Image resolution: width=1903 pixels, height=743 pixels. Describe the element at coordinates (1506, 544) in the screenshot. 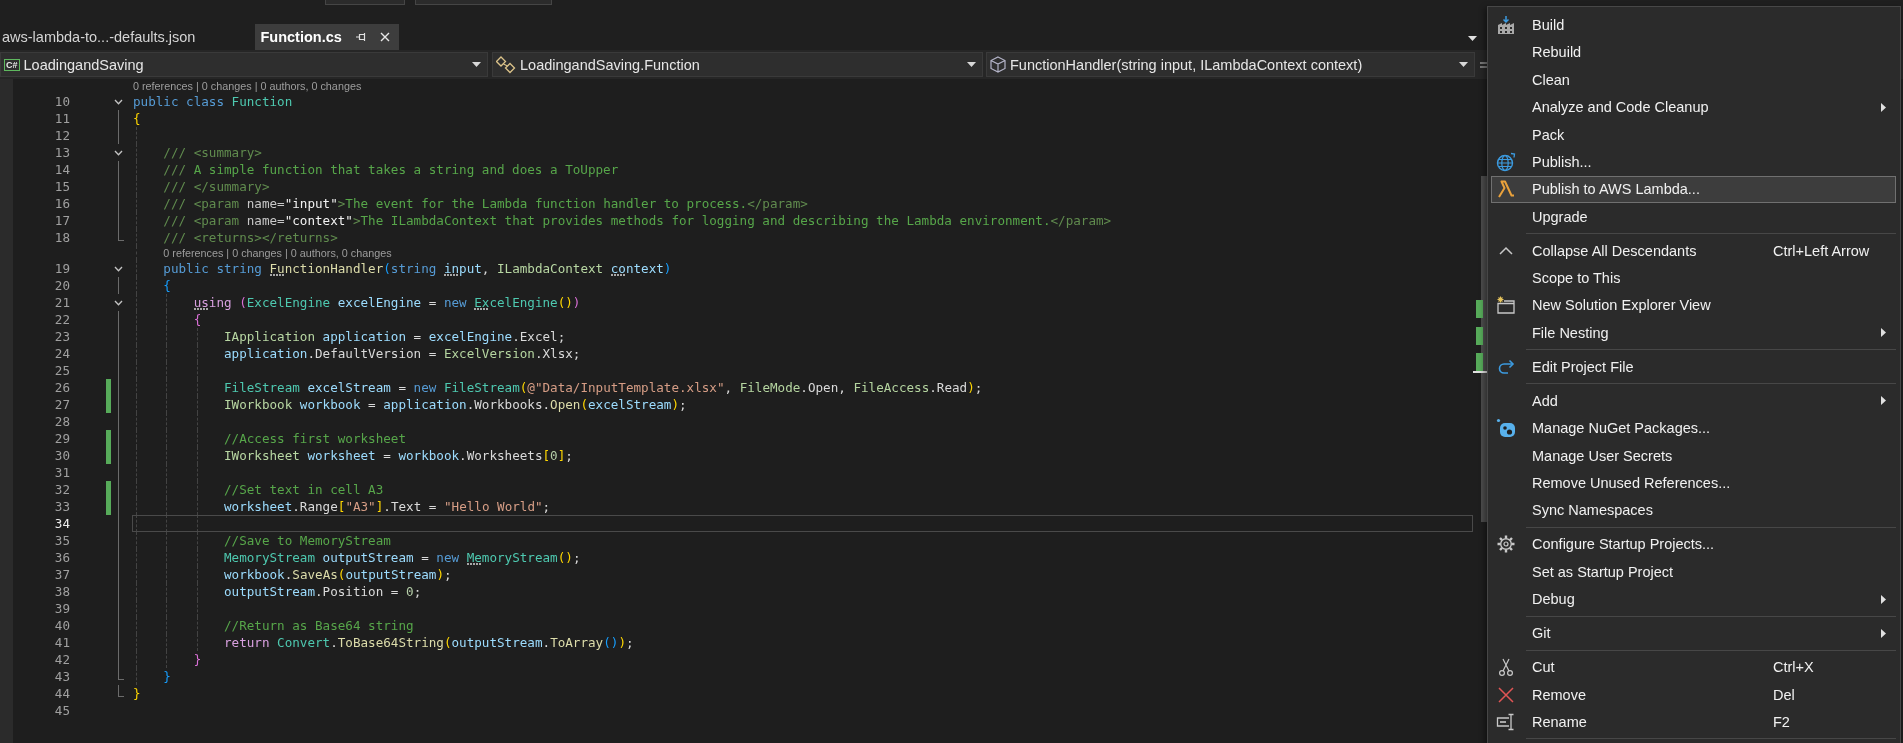

I see `gear-icon` at that location.